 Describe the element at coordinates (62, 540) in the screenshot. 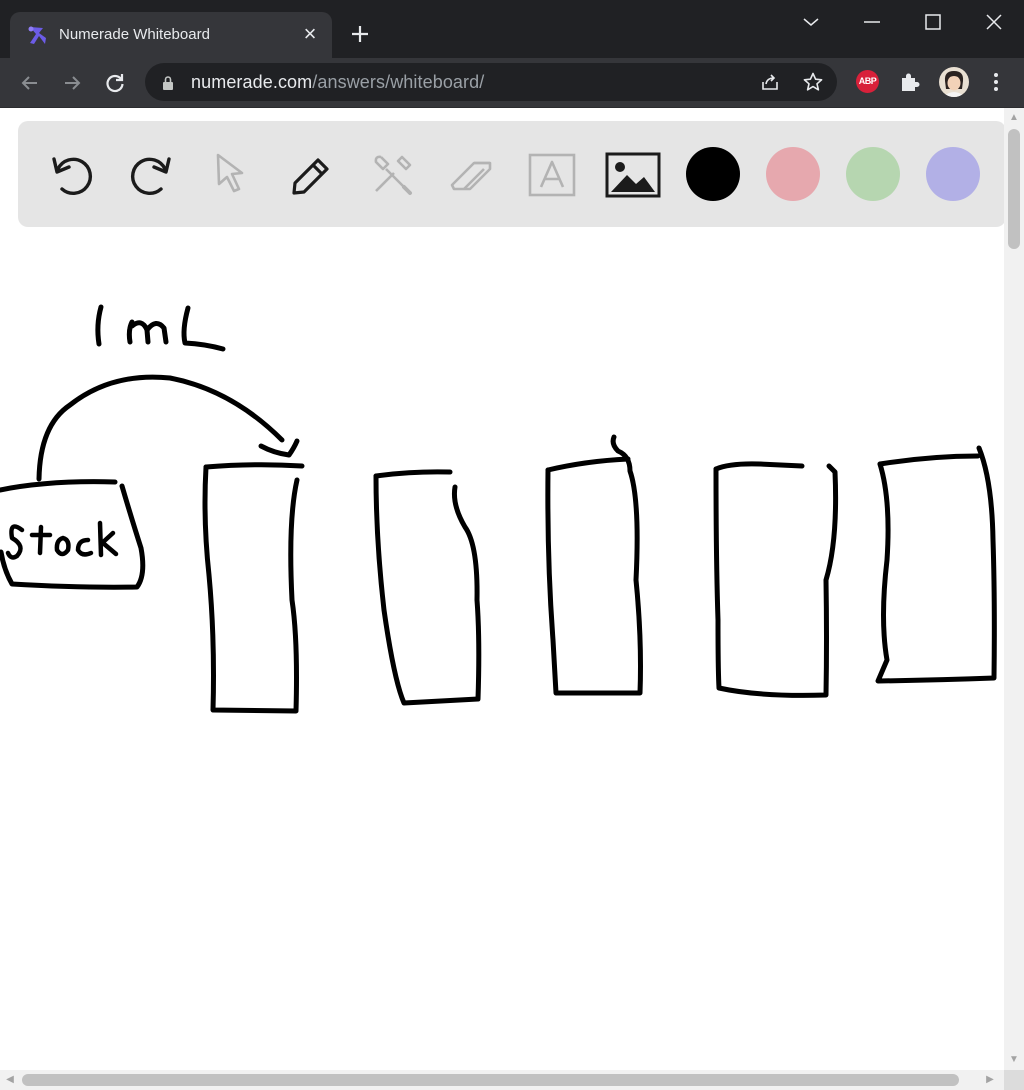

I see `handwritten-stock-label` at that location.